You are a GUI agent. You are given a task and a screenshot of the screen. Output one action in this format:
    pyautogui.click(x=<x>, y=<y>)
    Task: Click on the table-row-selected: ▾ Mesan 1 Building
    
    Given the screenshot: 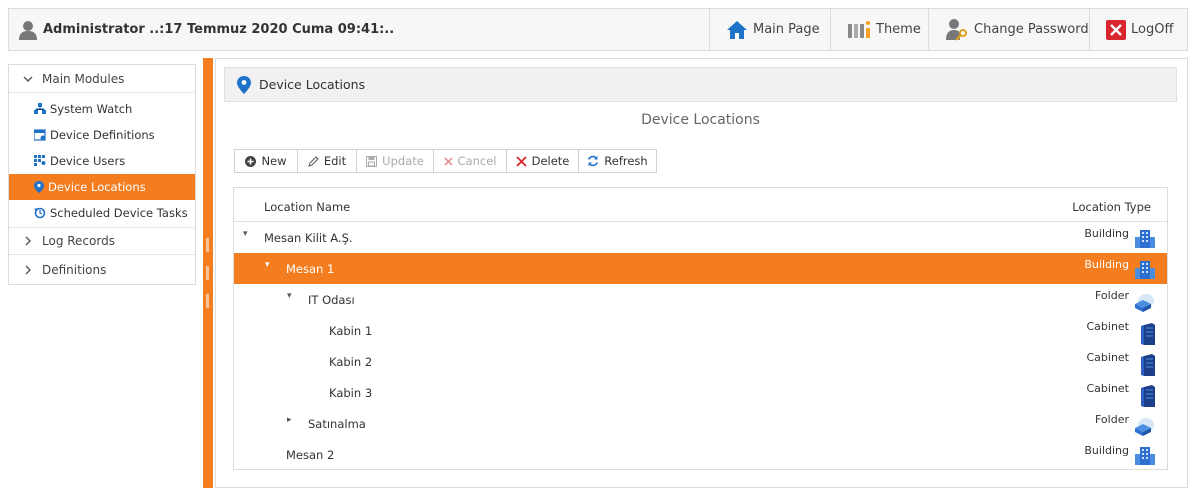 What is the action you would take?
    pyautogui.click(x=700, y=268)
    